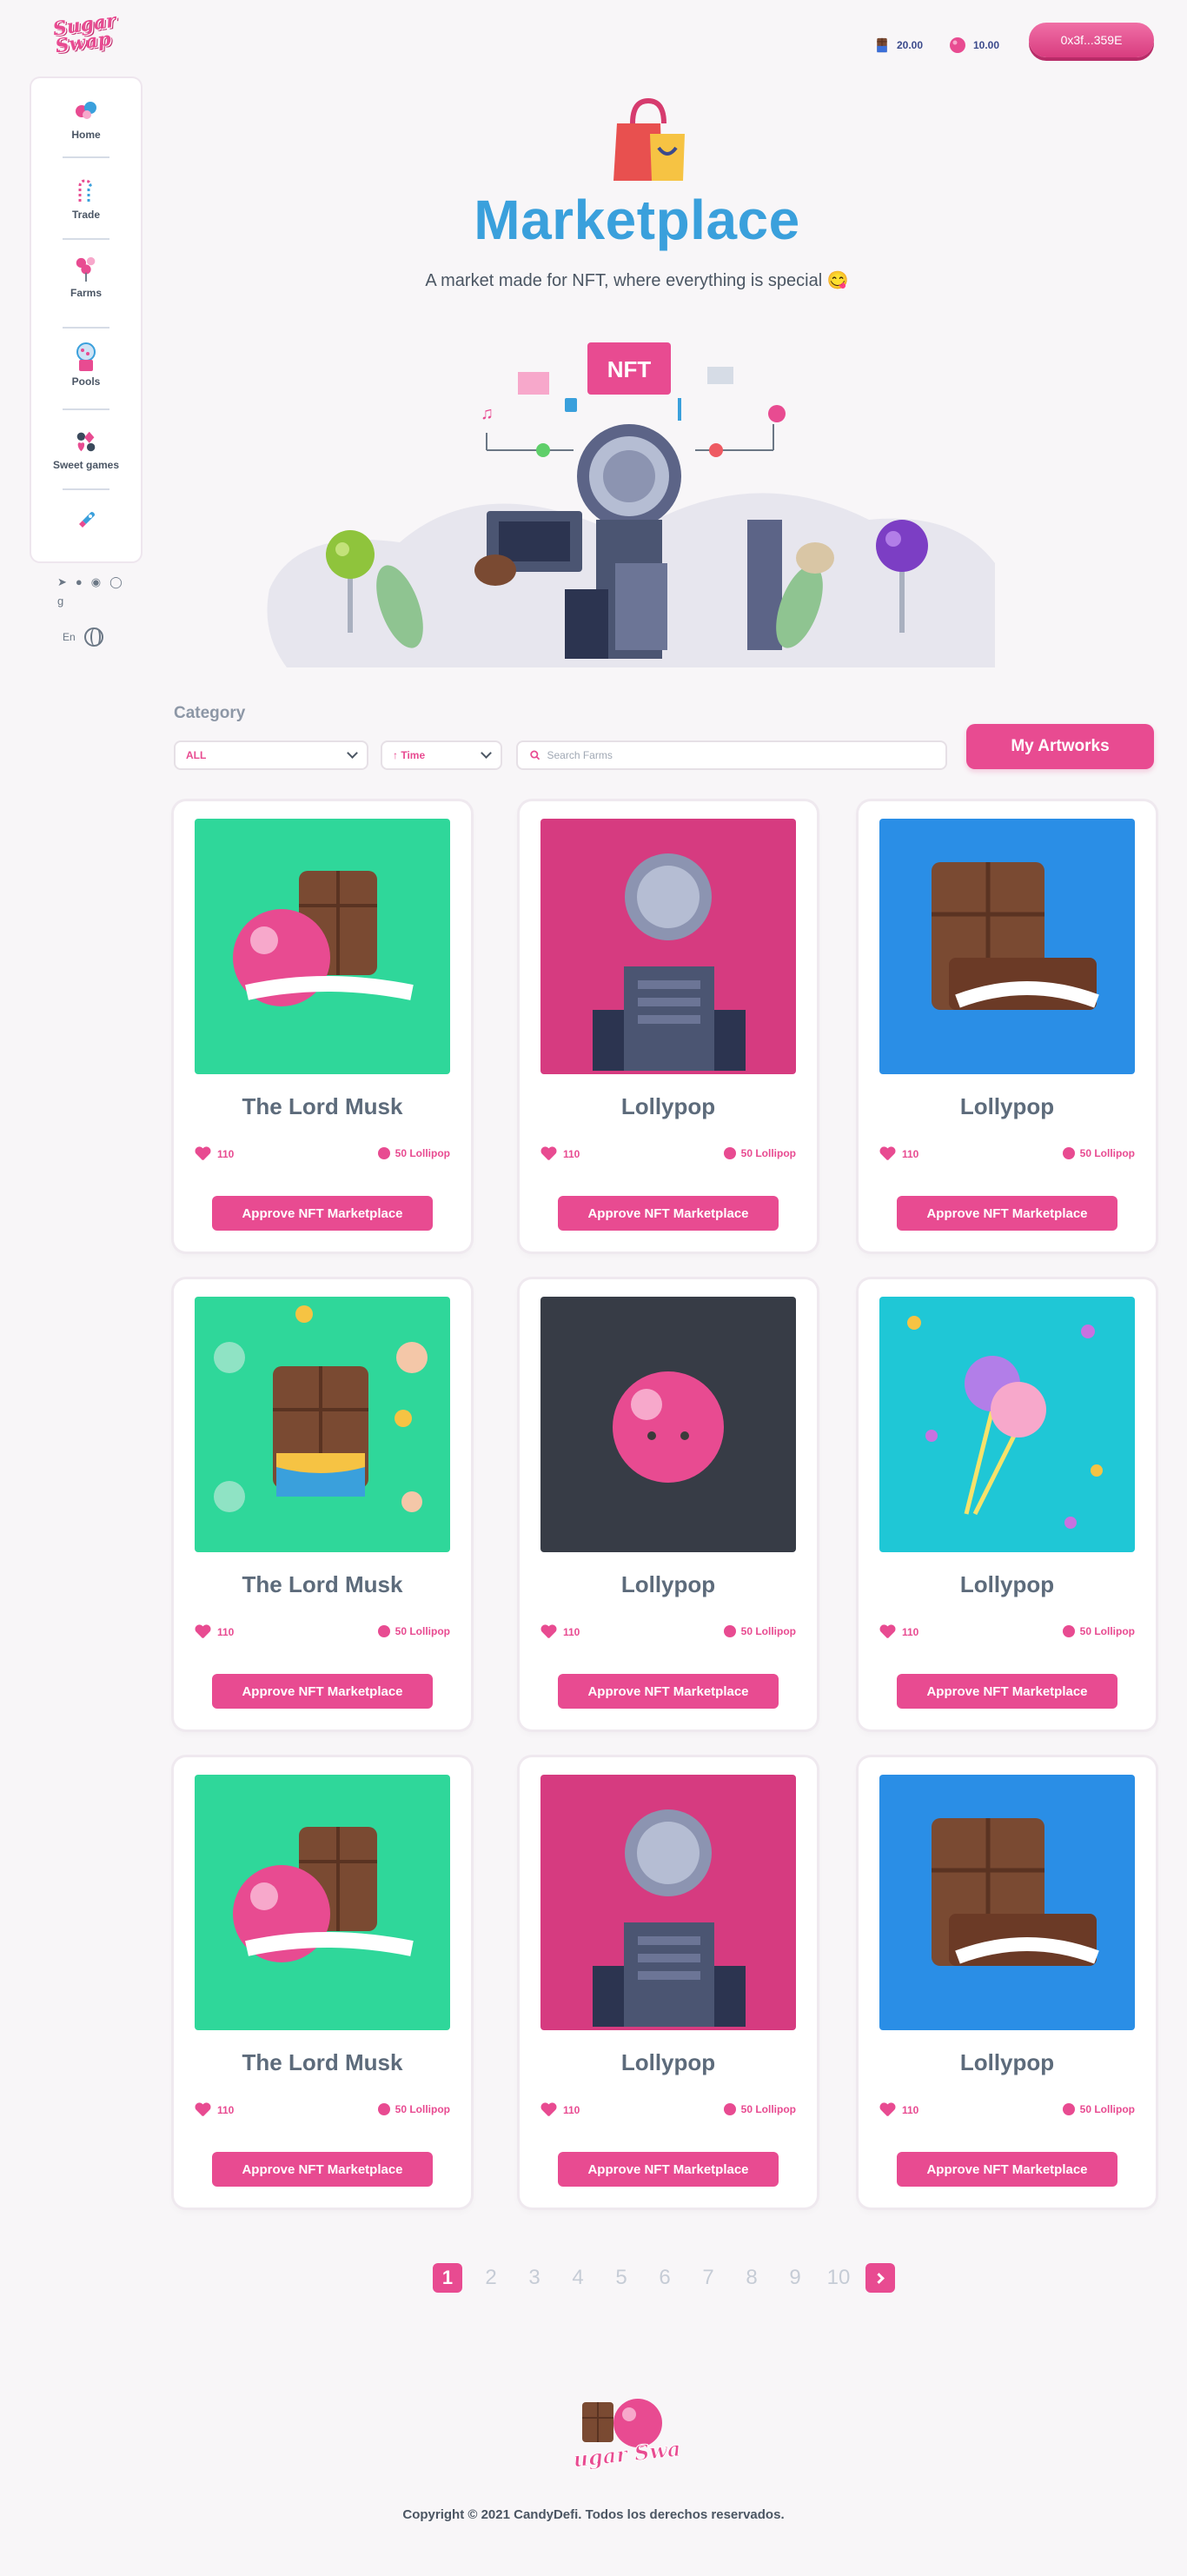  What do you see at coordinates (92, 591) in the screenshot?
I see `social-links: ➤ ● ◉ ◯ g` at bounding box center [92, 591].